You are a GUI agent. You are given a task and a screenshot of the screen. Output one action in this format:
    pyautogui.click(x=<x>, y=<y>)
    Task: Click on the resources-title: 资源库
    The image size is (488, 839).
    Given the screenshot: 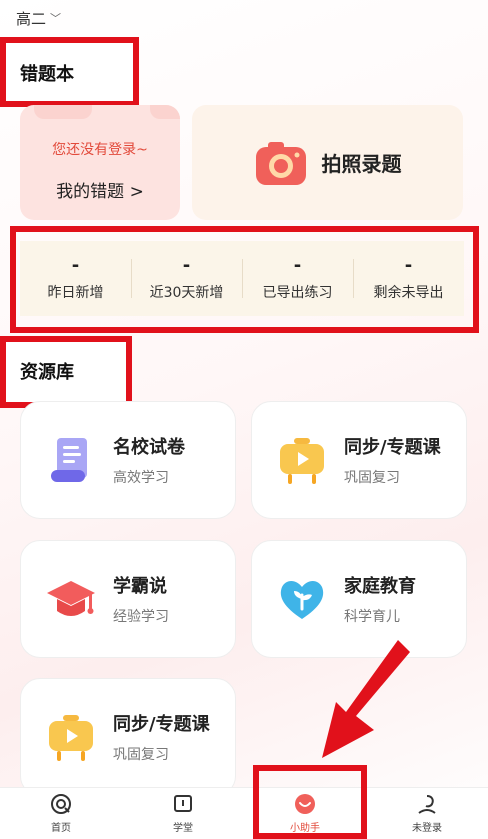 What is the action you would take?
    pyautogui.click(x=47, y=372)
    